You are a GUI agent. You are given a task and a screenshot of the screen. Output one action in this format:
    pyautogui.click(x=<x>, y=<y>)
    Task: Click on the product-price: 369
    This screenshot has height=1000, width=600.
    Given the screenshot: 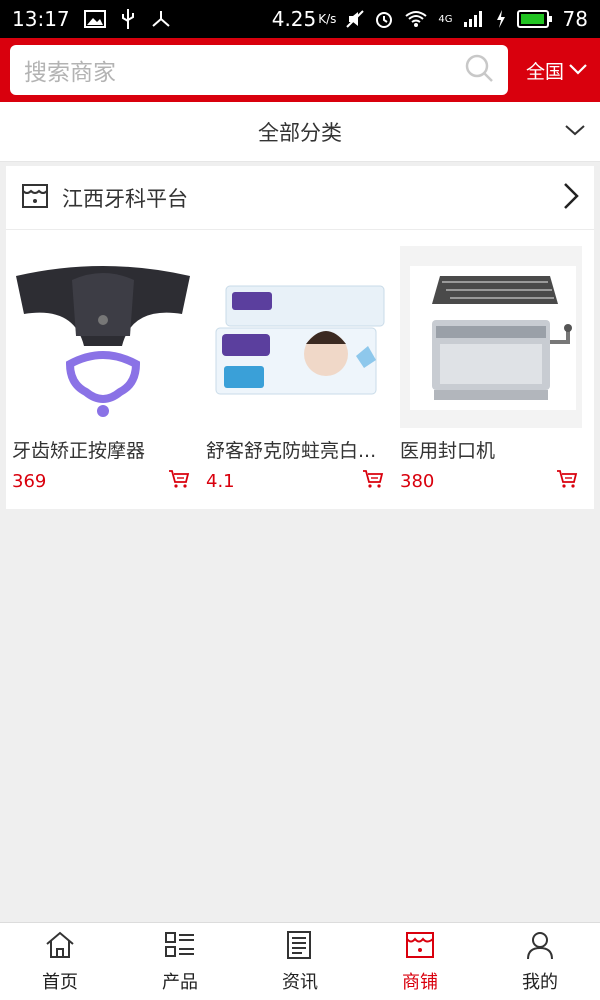 What is the action you would take?
    pyautogui.click(x=29, y=481)
    